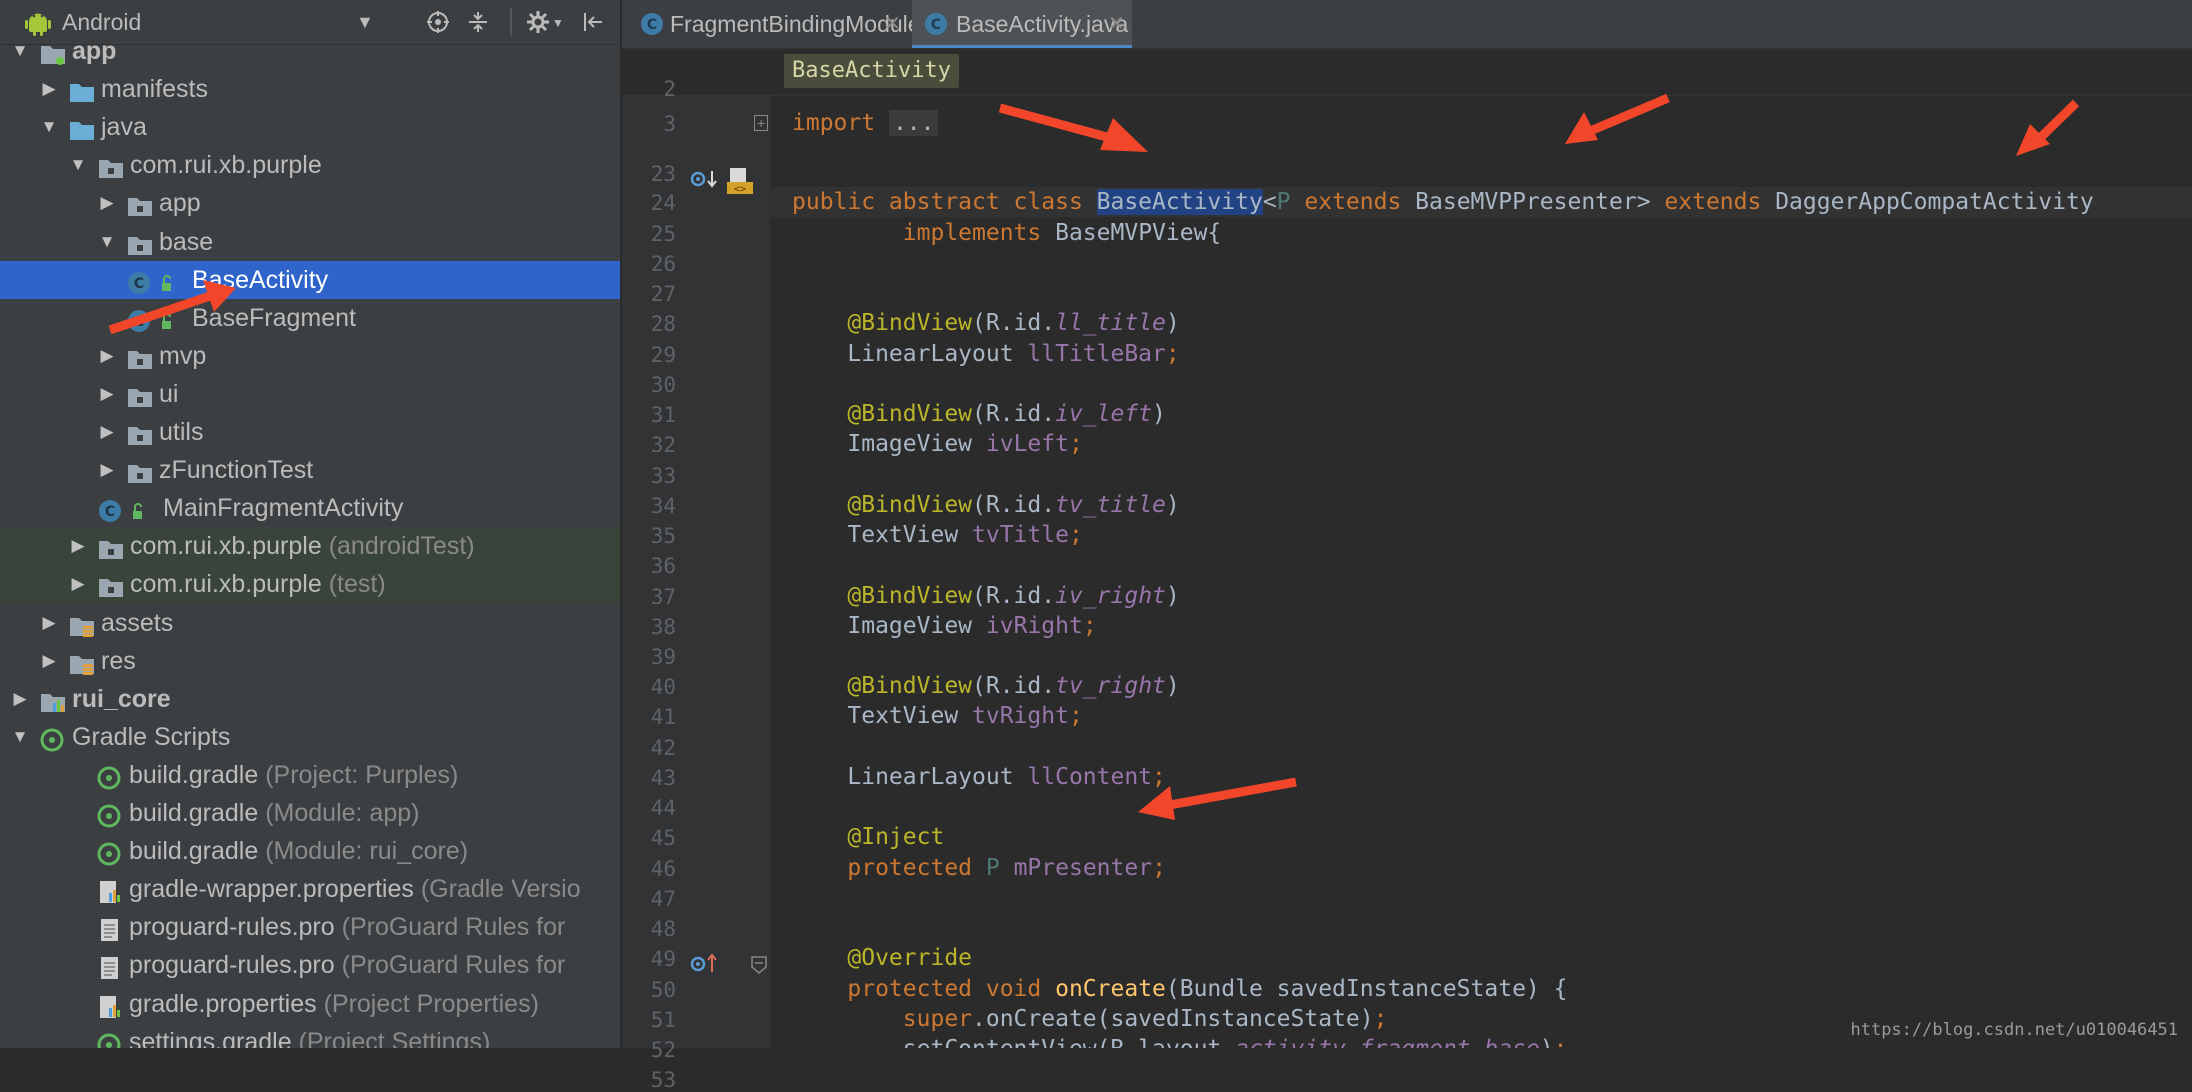 This screenshot has width=2192, height=1092. I want to click on code-line: @BindView(R.id.tv_right), so click(985, 686).